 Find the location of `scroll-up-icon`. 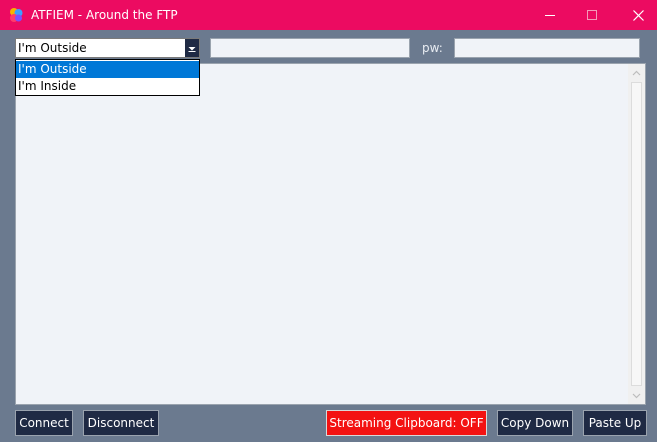

scroll-up-icon is located at coordinates (636, 72).